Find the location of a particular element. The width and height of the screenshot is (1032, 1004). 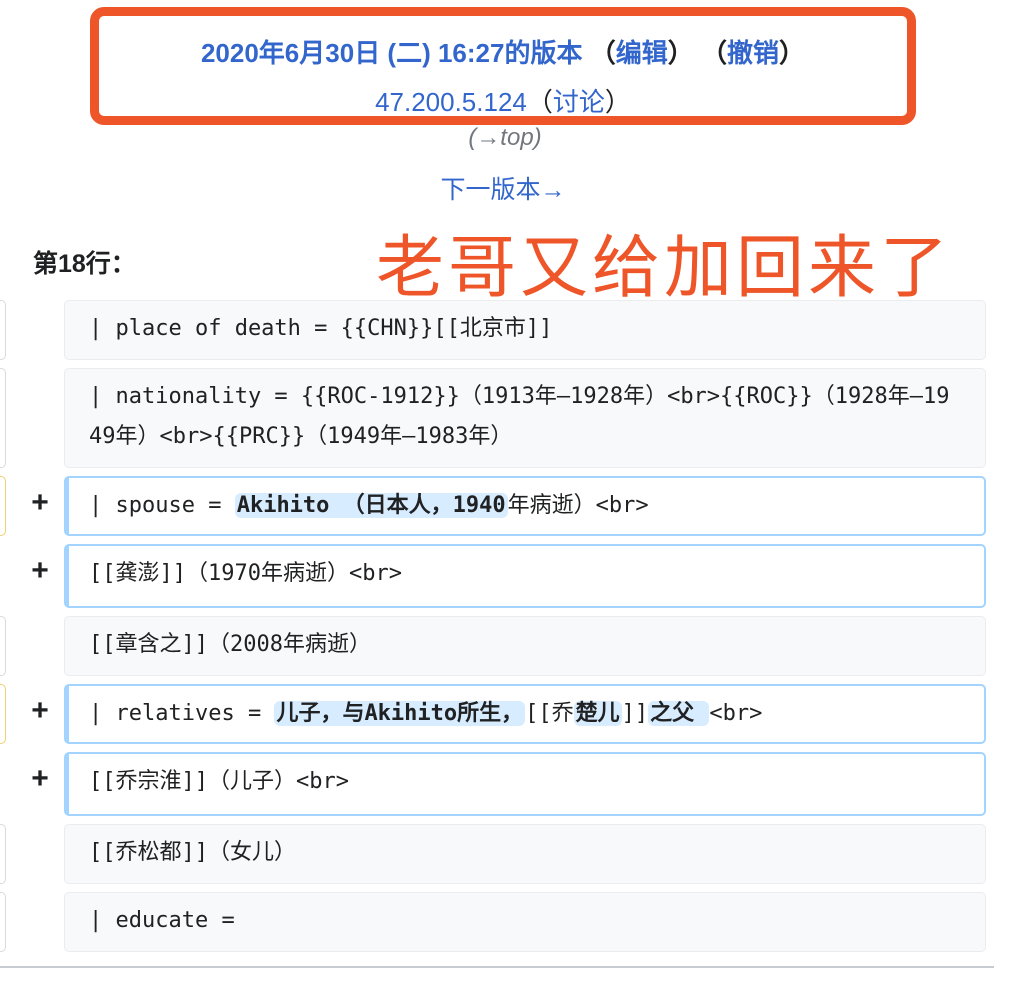

annotation-text: 老哥又给加回来了 is located at coordinates (664, 268).